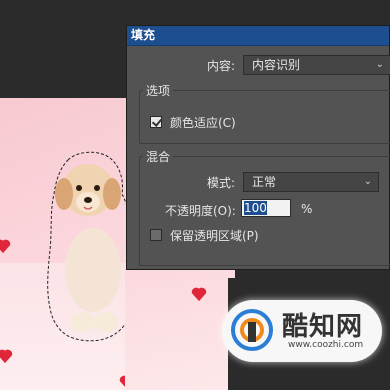 The width and height of the screenshot is (390, 390). What do you see at coordinates (326, 345) in the screenshot?
I see `watermark-url: www.coozhi.com` at bounding box center [326, 345].